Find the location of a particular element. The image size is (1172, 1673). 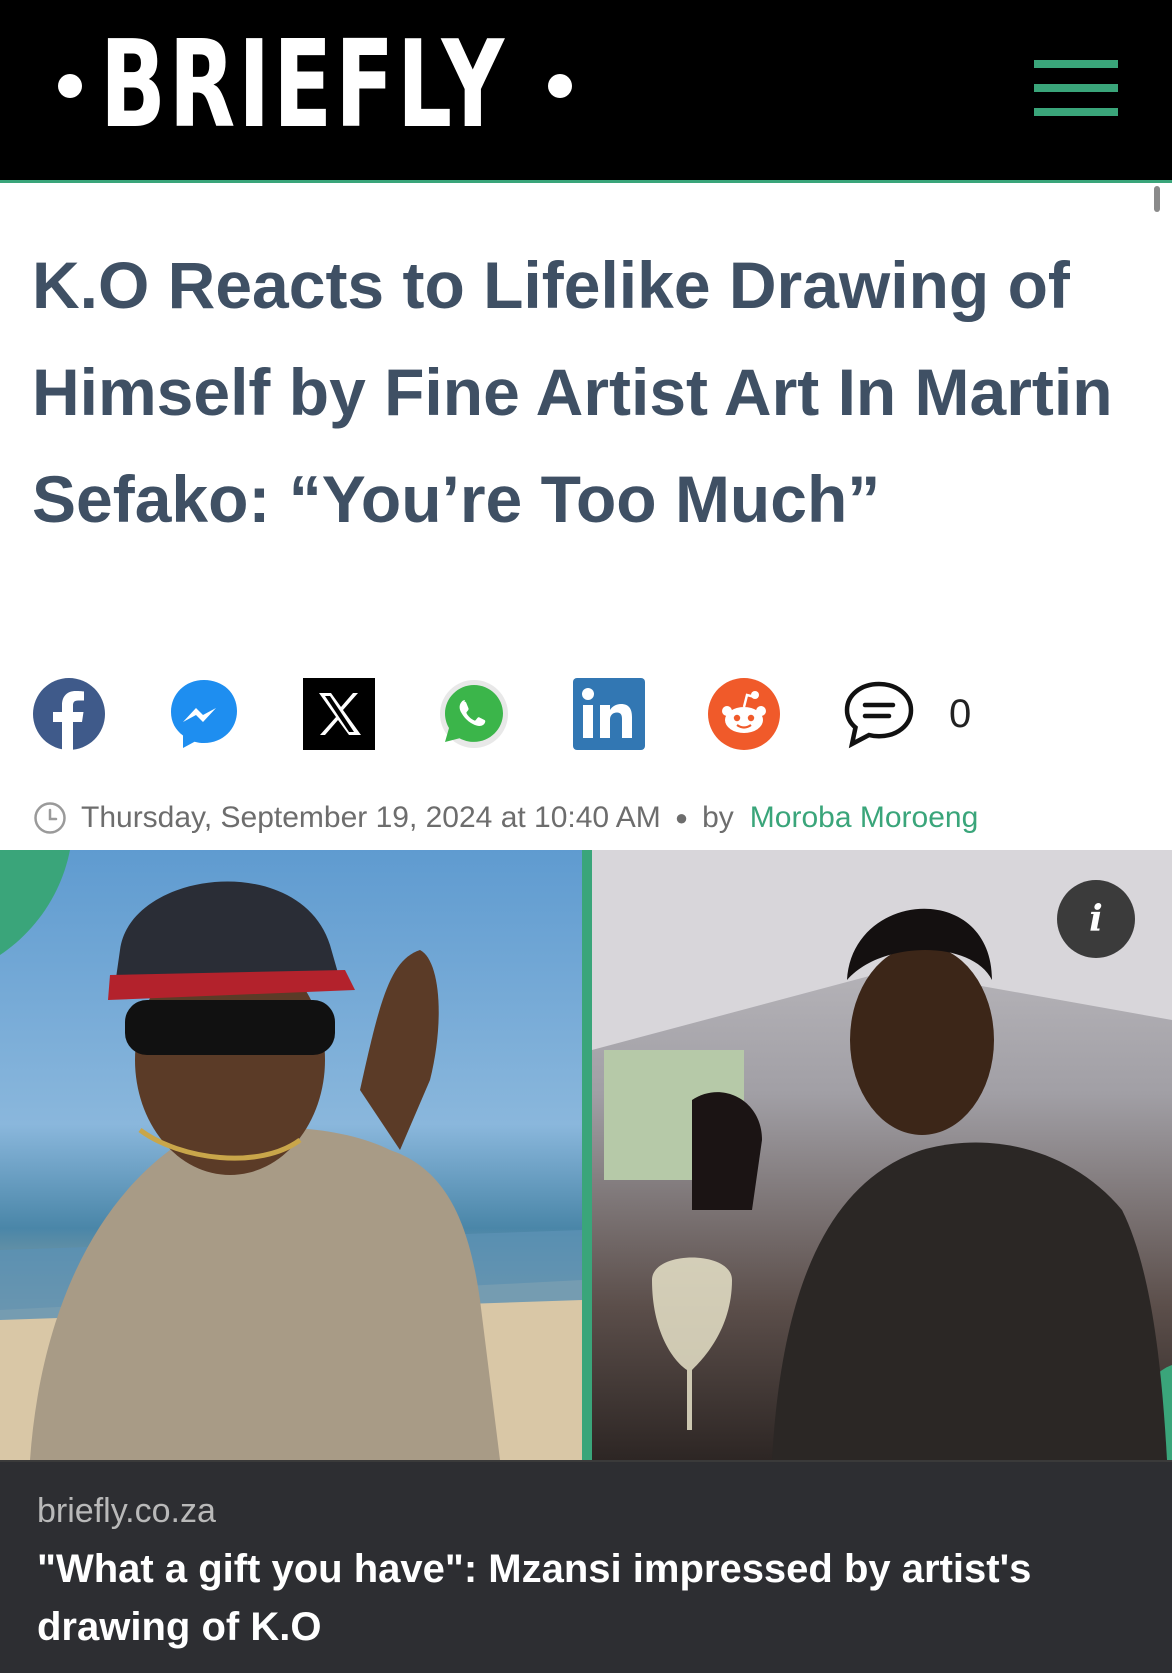

site-header: BRIEFLY is located at coordinates (586, 91).